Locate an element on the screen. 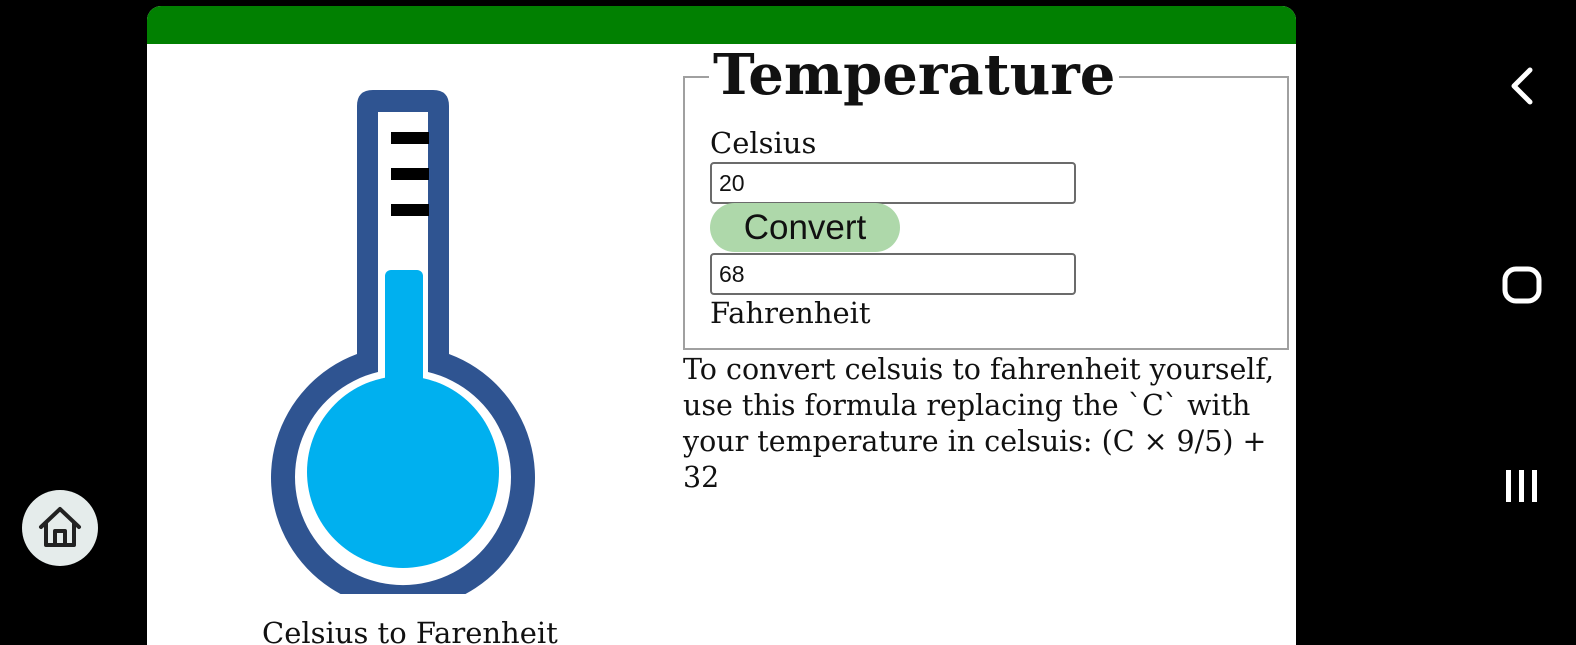 The width and height of the screenshot is (1576, 645). illustration-caption: Celsius to Farenheit is located at coordinates (410, 630).